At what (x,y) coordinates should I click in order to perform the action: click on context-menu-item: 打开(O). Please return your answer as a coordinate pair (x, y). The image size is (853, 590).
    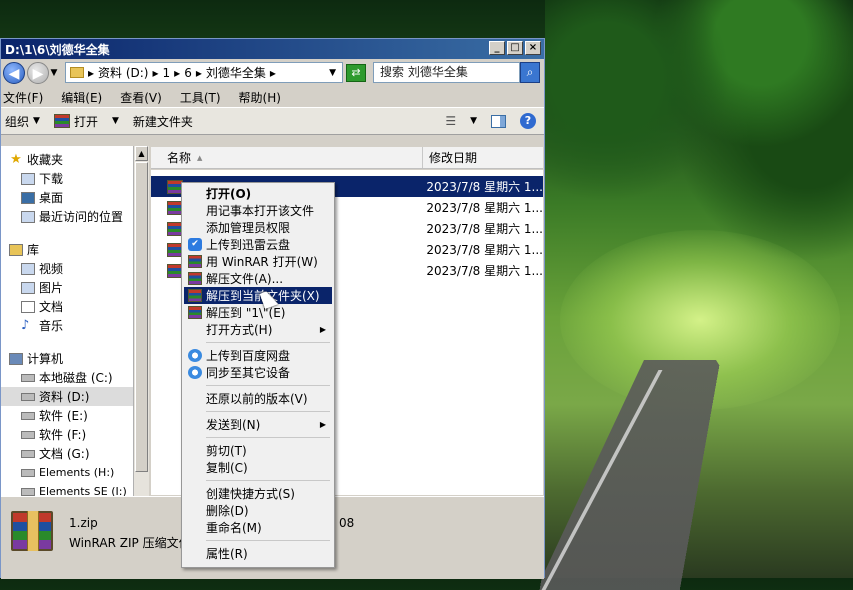
    Looking at the image, I should click on (258, 193).